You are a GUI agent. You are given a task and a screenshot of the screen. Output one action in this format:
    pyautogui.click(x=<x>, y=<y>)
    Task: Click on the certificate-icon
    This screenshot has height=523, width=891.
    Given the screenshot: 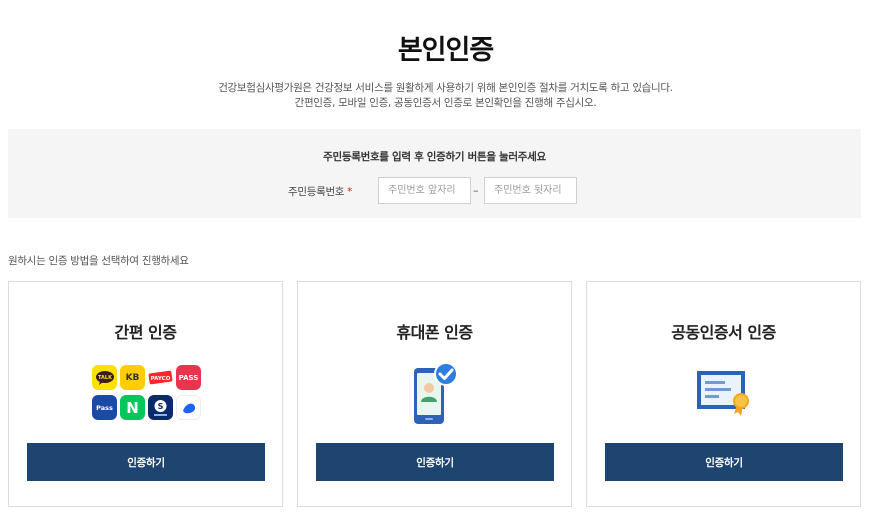 What is the action you would take?
    pyautogui.click(x=723, y=393)
    